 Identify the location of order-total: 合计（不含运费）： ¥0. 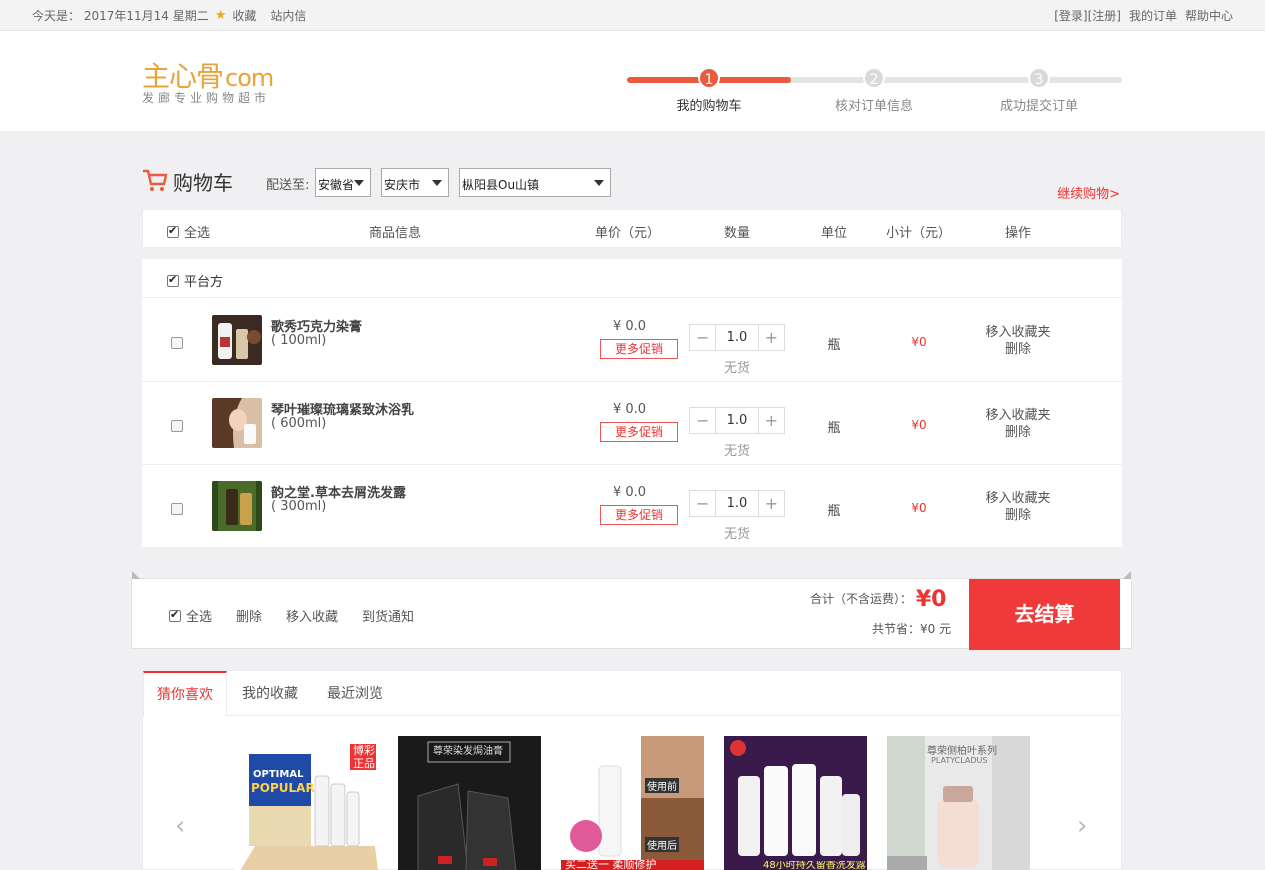
(878, 599).